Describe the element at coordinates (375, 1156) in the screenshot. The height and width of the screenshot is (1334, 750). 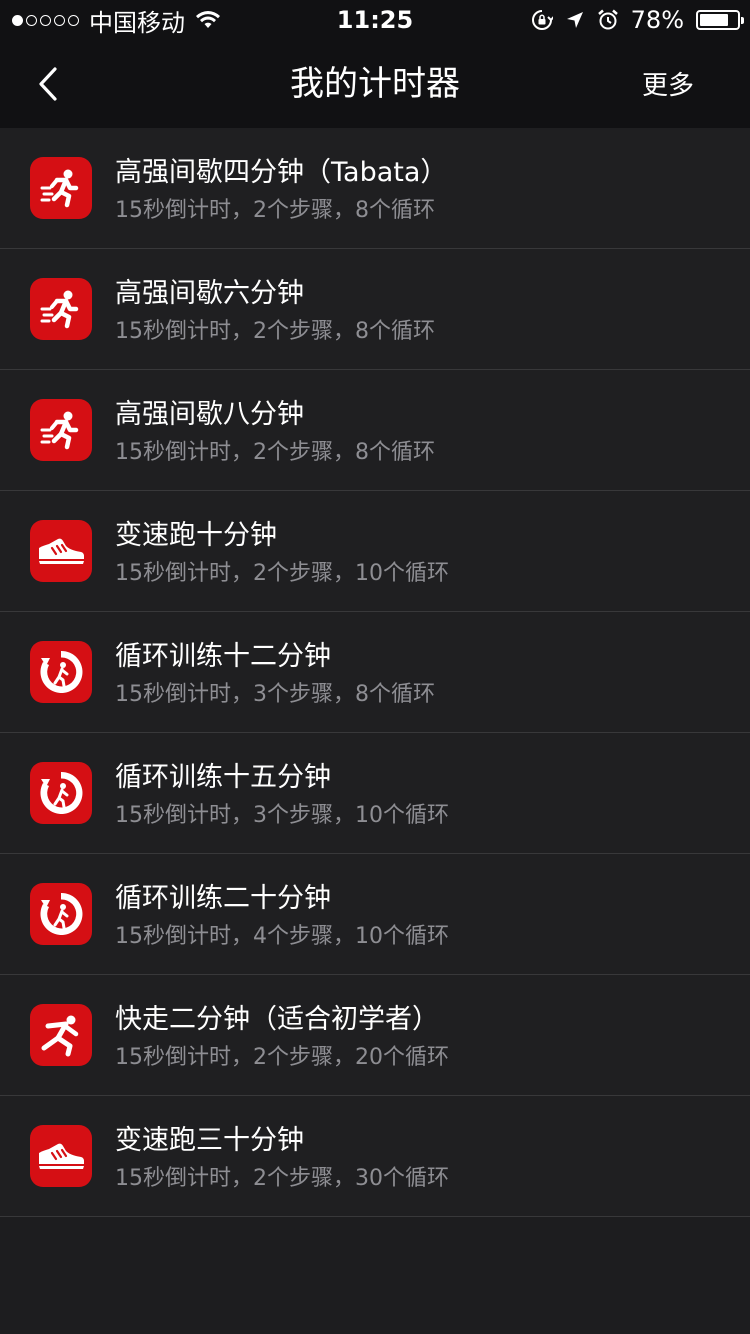
I see `timer-list-item: 变速跑三十分钟 15秒倒计时，2个步骤，30个循环` at that location.